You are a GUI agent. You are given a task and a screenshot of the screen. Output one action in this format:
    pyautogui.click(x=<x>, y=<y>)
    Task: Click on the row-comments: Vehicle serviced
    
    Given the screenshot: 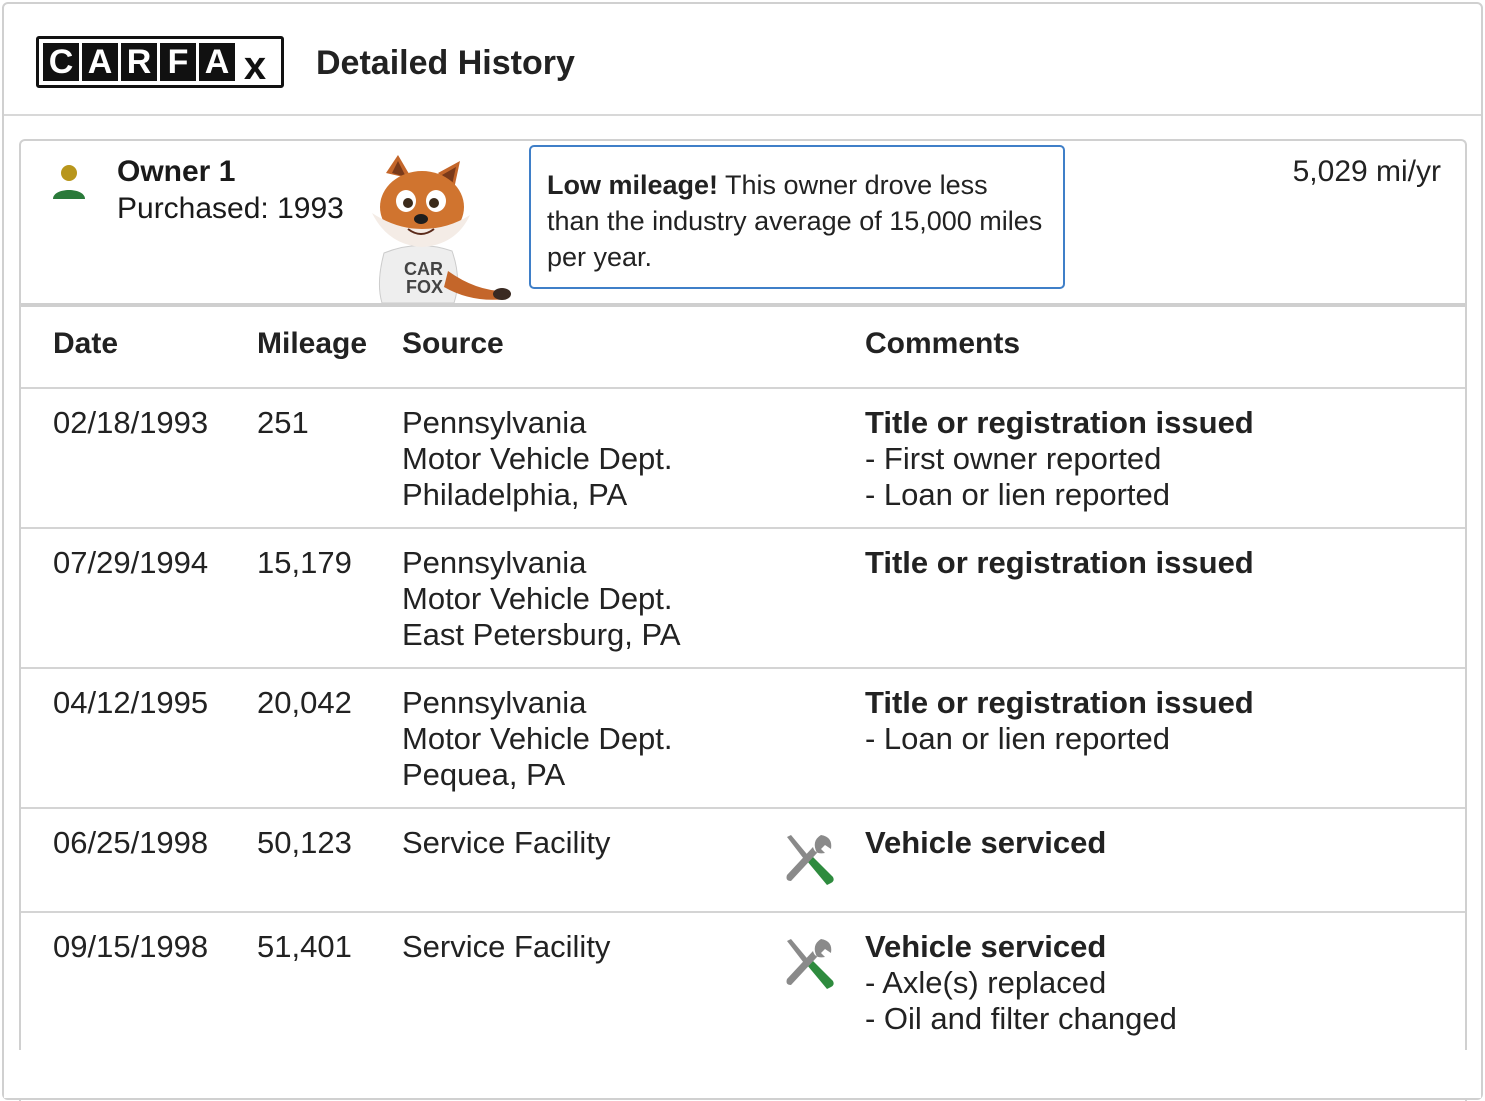 What is the action you would take?
    pyautogui.click(x=985, y=843)
    